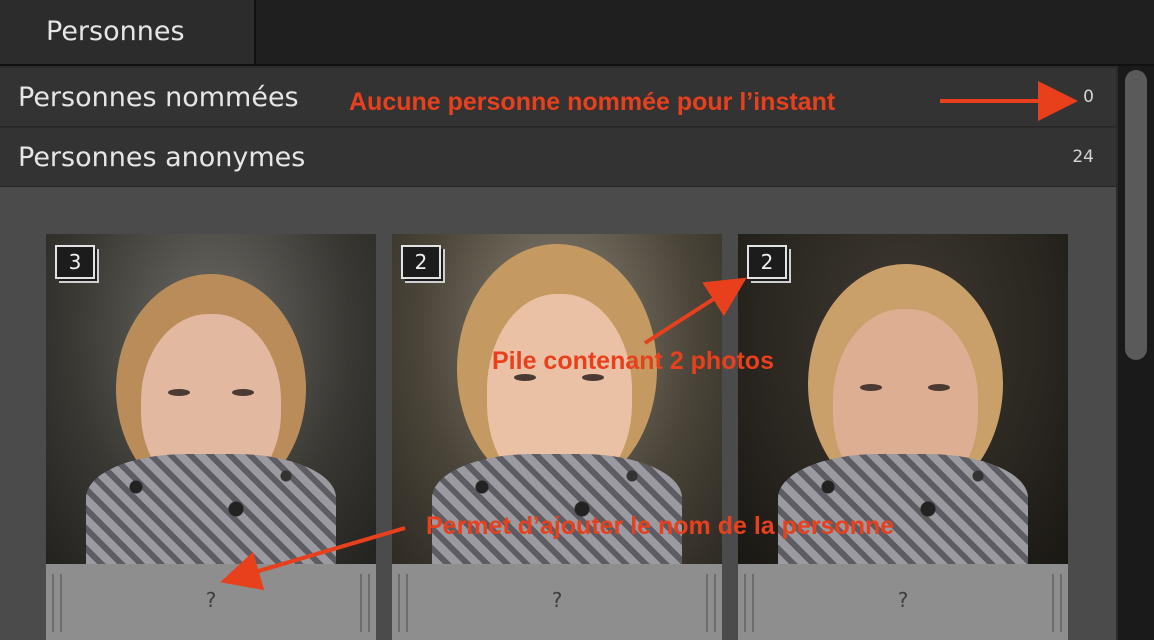 This screenshot has width=1154, height=640. What do you see at coordinates (75, 262) in the screenshot?
I see `stack-count-badge: 3` at bounding box center [75, 262].